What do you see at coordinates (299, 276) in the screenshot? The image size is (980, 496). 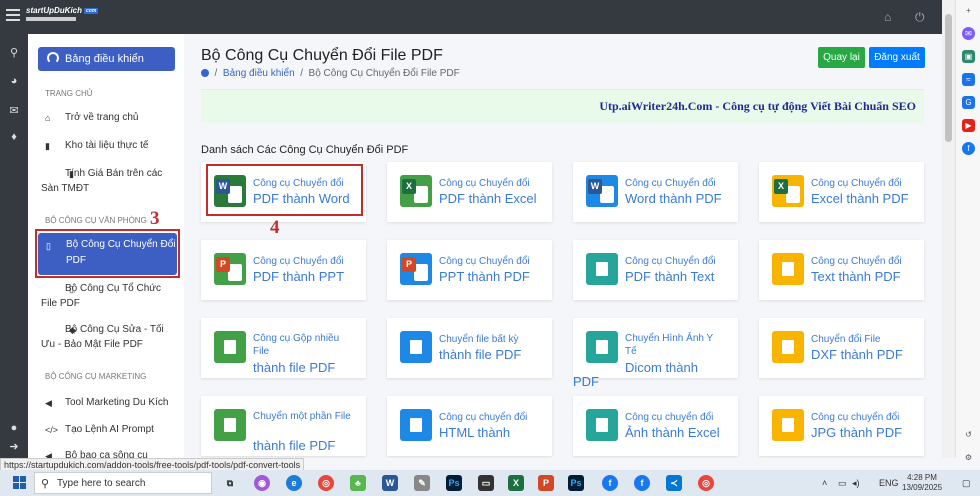 I see `tool-card-title: PDF thành PPT` at bounding box center [299, 276].